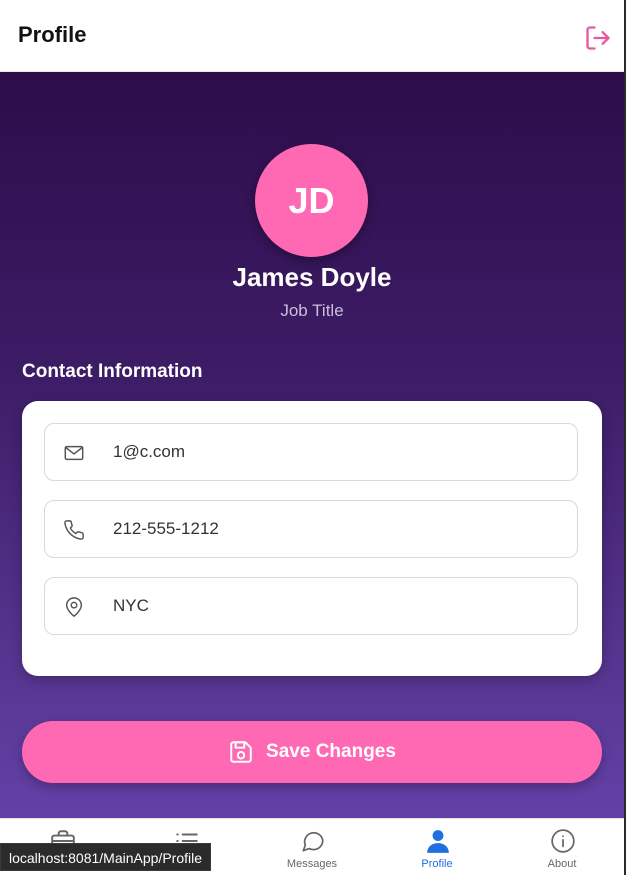 The height and width of the screenshot is (876, 626). Describe the element at coordinates (149, 451) in the screenshot. I see `email-value: 1@c.com` at that location.